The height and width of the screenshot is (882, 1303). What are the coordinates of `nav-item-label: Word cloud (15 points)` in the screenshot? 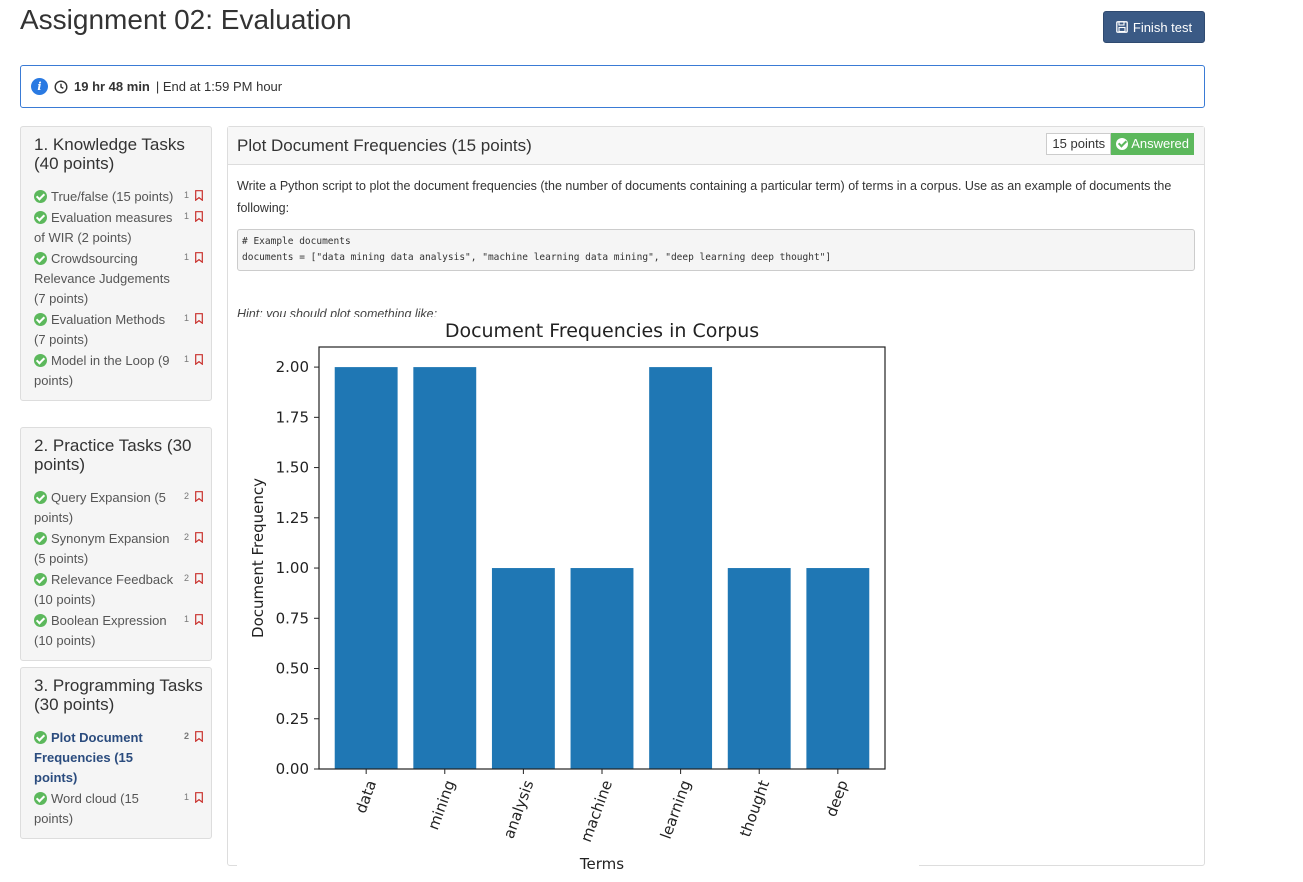 It's located at (86, 808).